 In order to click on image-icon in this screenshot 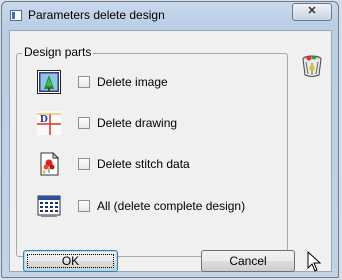, I will do `click(49, 82)`.